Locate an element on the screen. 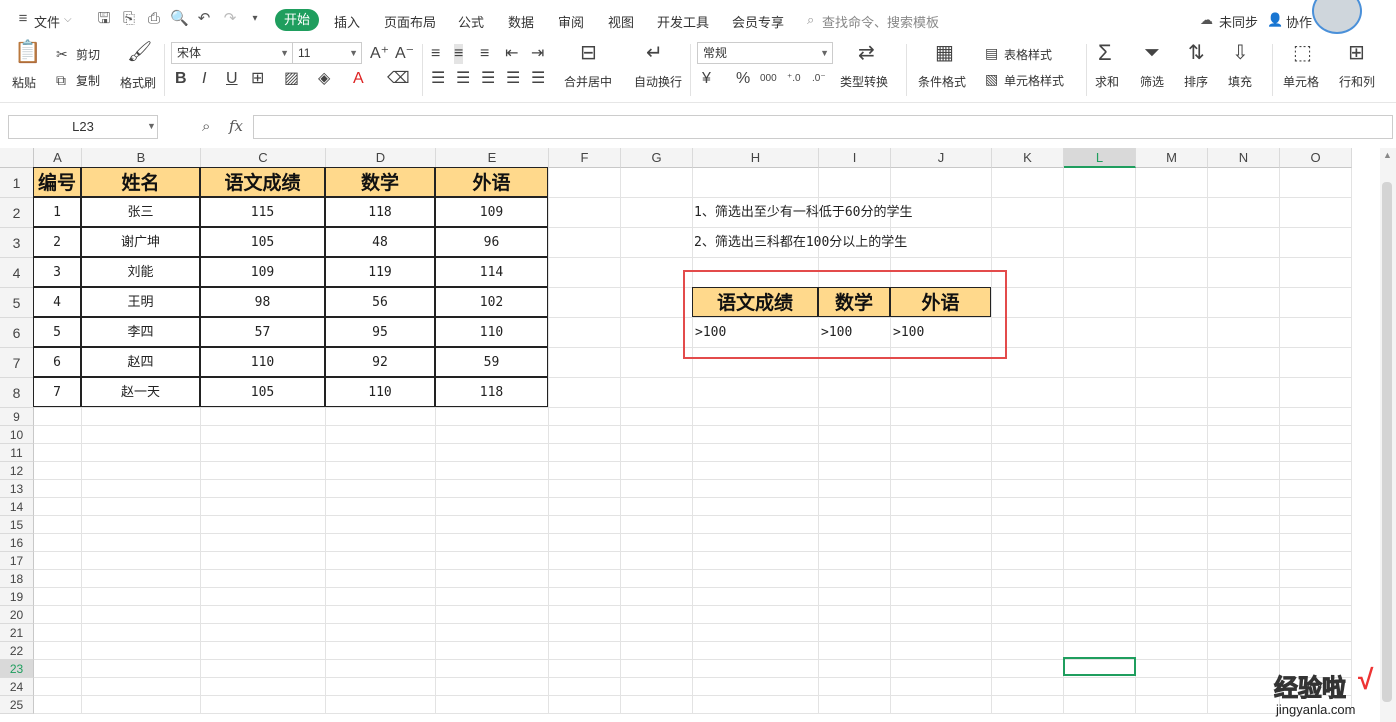 The width and height of the screenshot is (1396, 722). convert-icon: ⇄ is located at coordinates (866, 53).